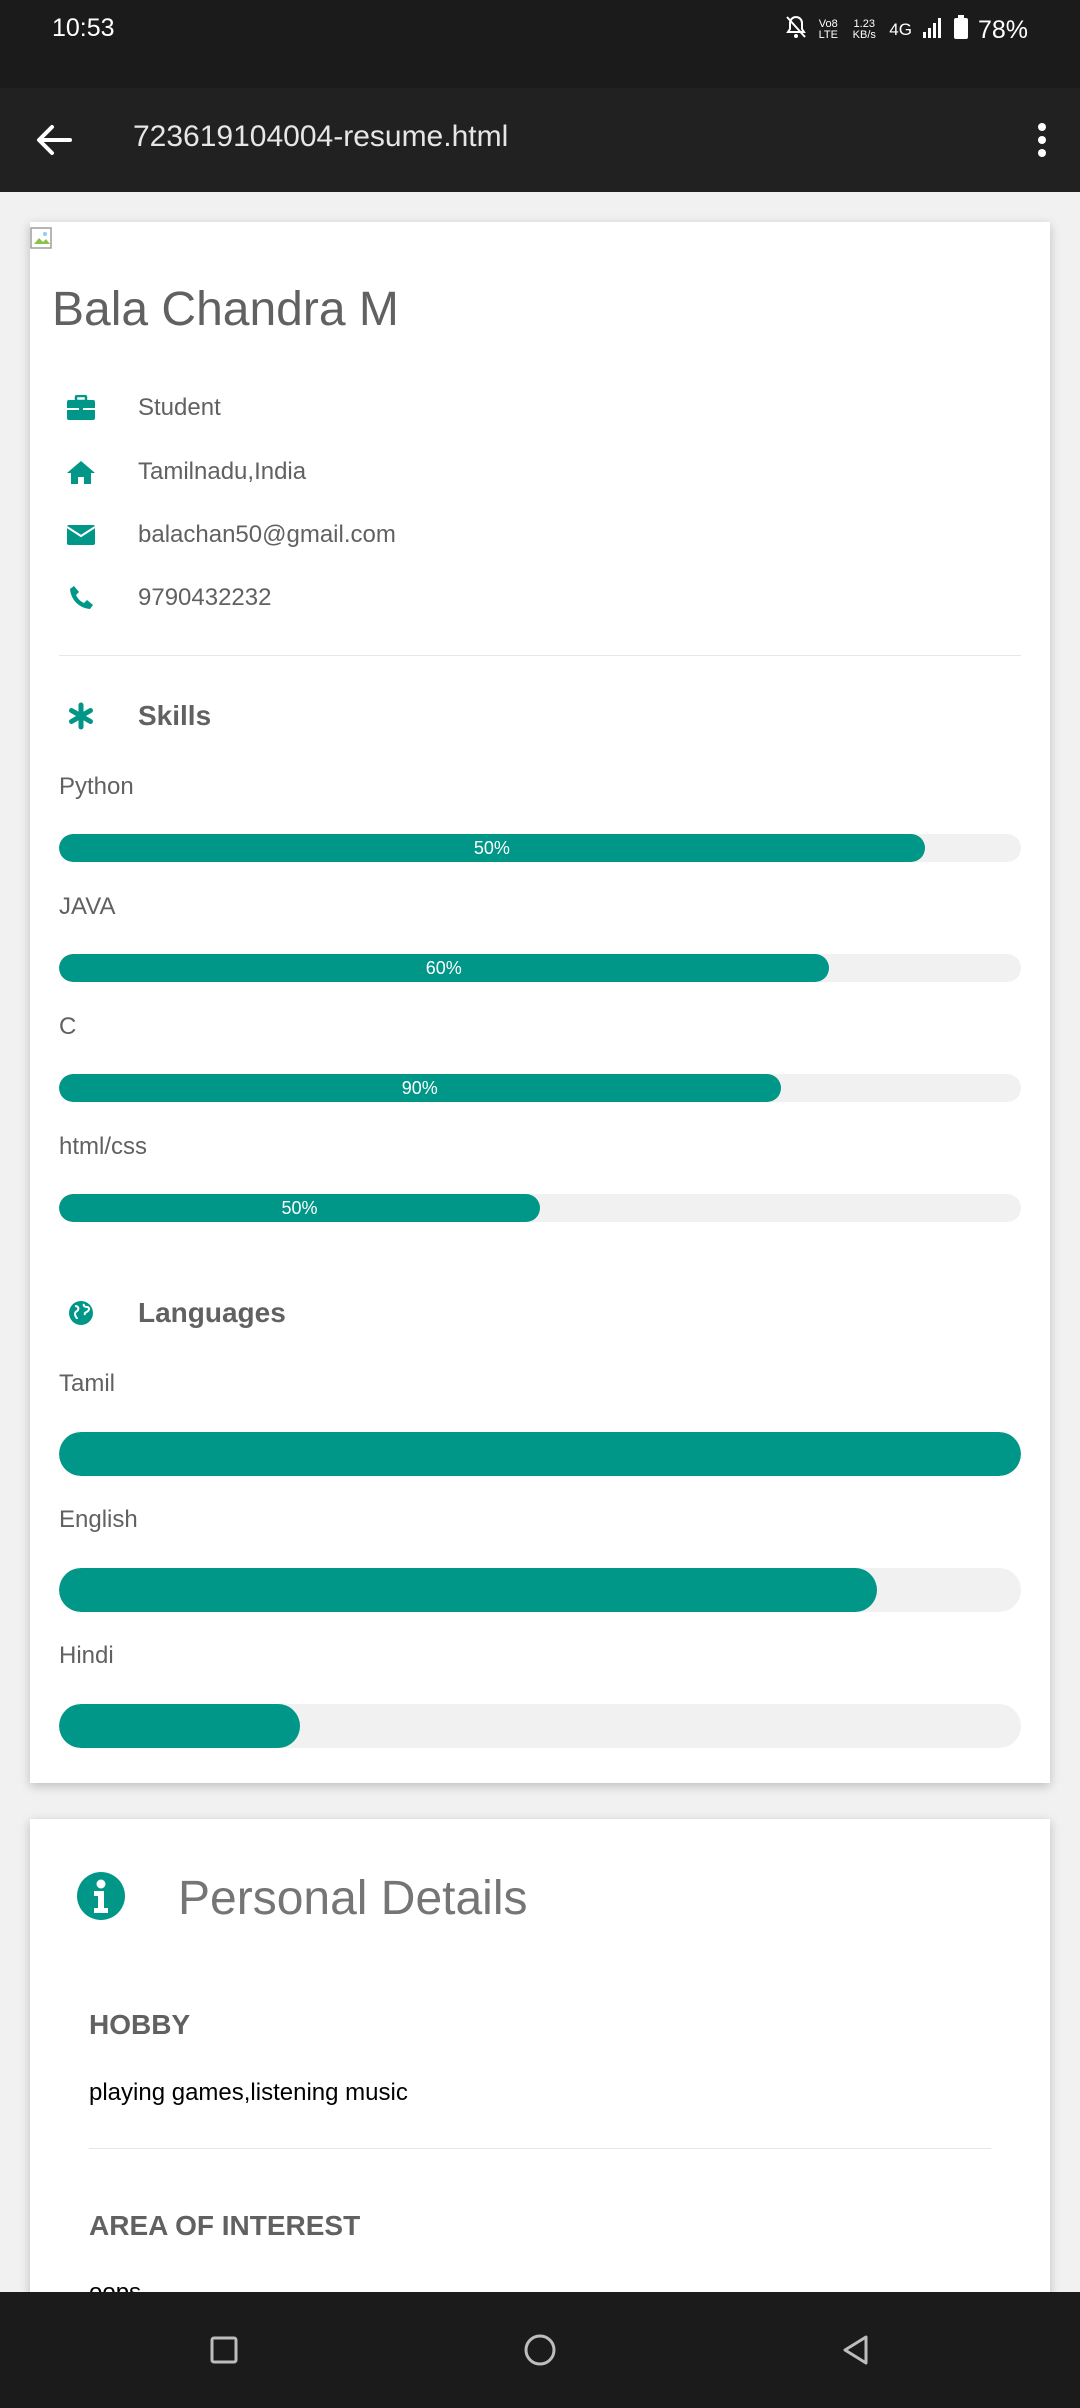  What do you see at coordinates (98, 1519) in the screenshot?
I see `language-label: English` at bounding box center [98, 1519].